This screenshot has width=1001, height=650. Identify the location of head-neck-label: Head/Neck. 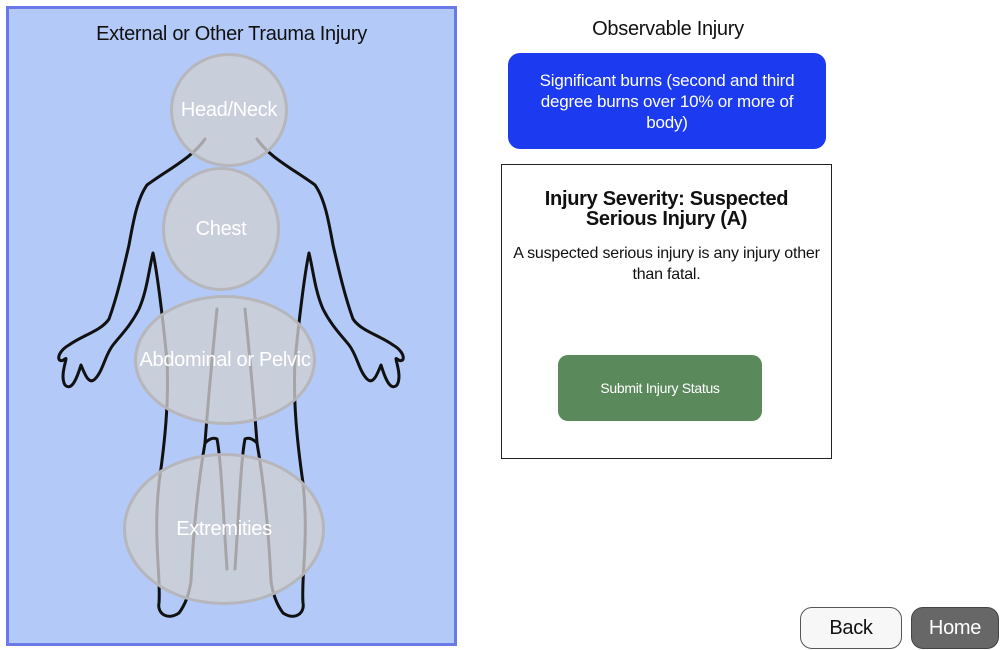
(229, 109).